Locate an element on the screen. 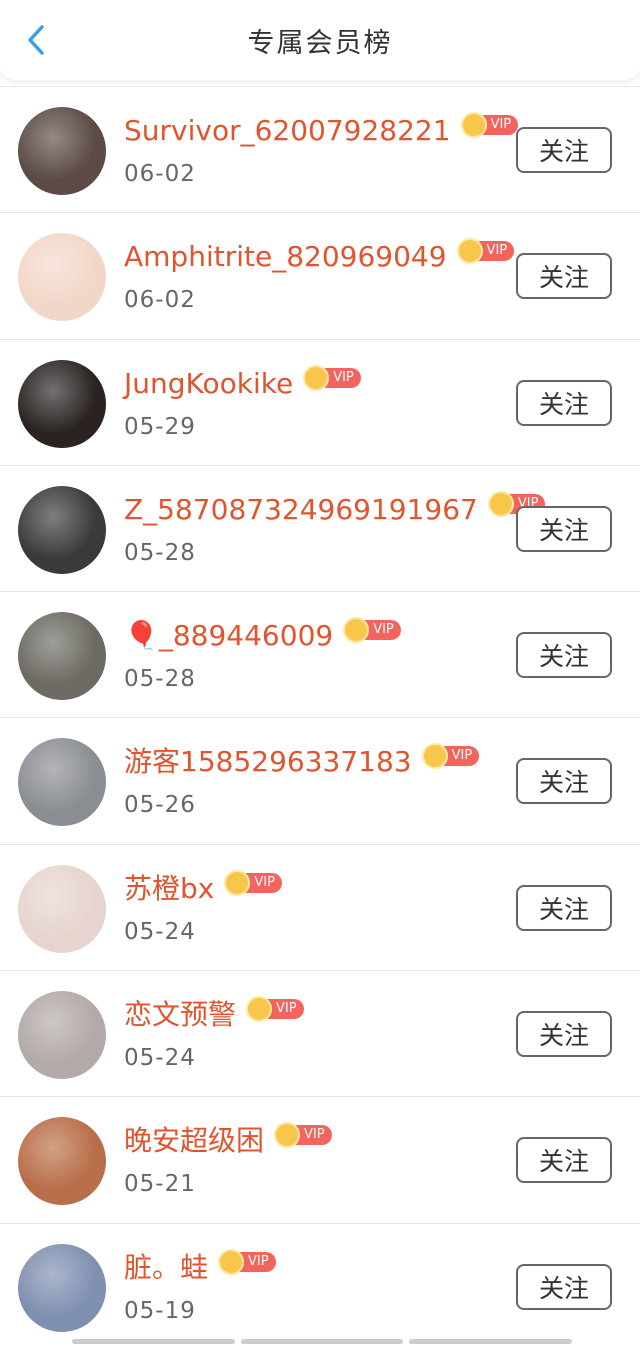 The image size is (640, 1349). member-name: 🎈_889446009 is located at coordinates (228, 636).